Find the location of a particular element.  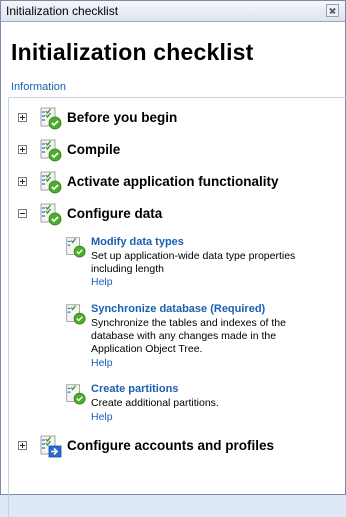

checklist-next-icon is located at coordinates (51, 446).